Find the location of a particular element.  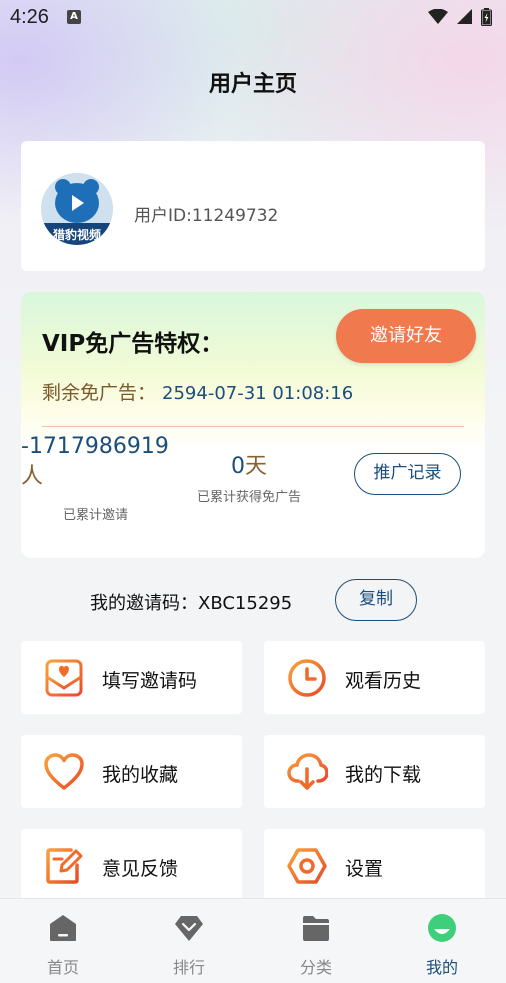

invite-code-row: 我的邀请码：XBC15295 复制 is located at coordinates (253, 600).